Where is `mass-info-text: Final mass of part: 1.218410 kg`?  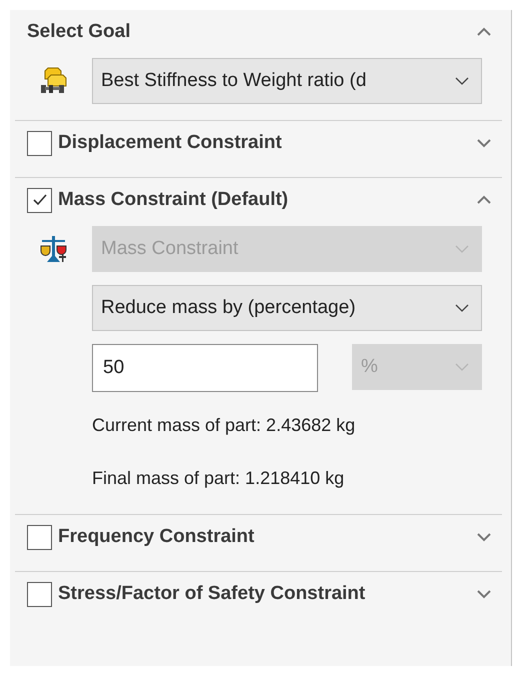
mass-info-text: Final mass of part: 1.218410 kg is located at coordinates (219, 478).